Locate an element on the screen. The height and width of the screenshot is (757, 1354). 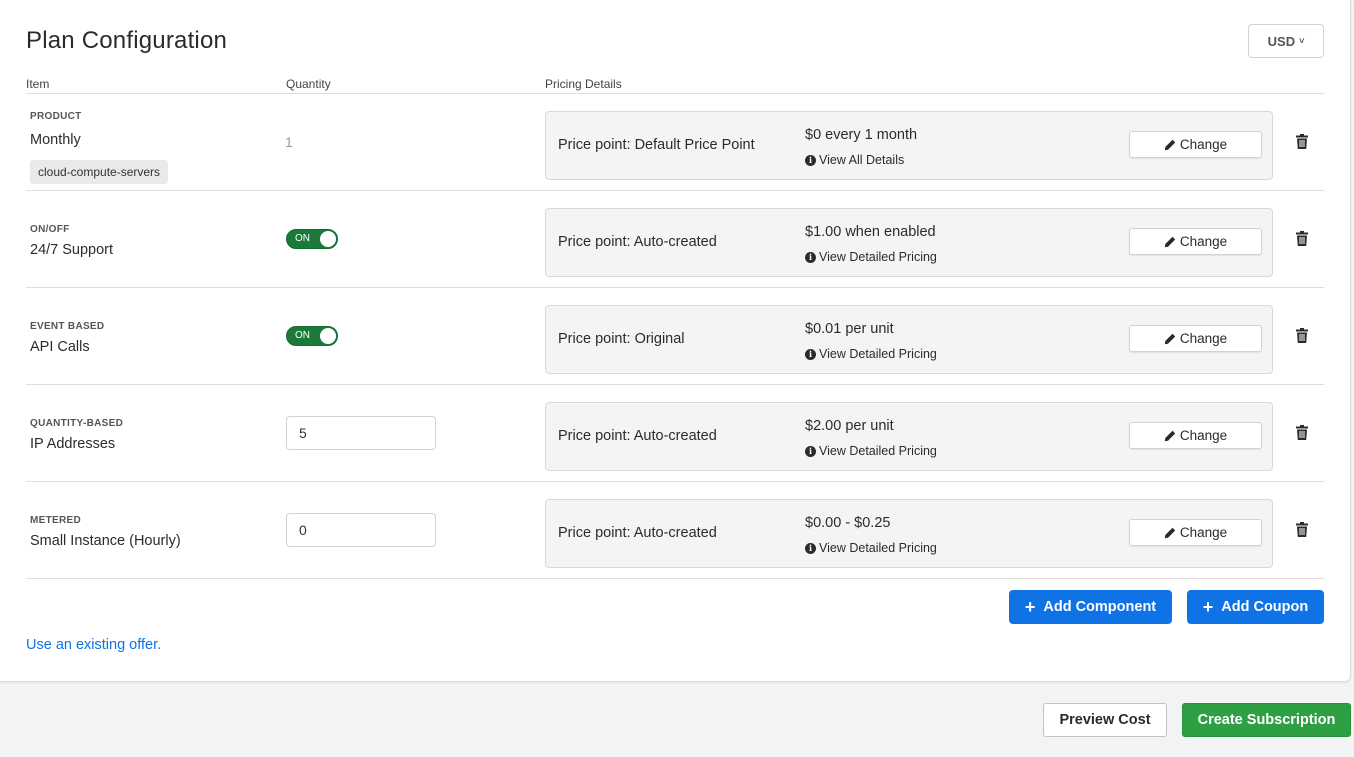
add-component-button: + Add Component is located at coordinates (1090, 607).